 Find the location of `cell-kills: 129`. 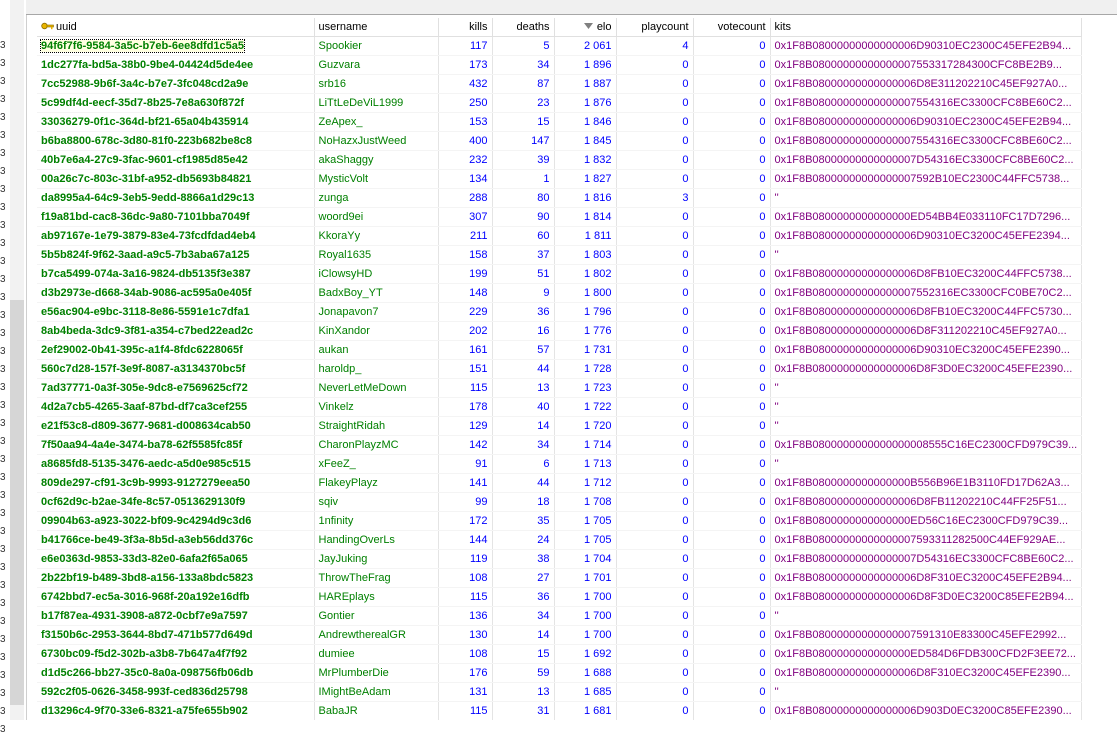

cell-kills: 129 is located at coordinates (465, 426).